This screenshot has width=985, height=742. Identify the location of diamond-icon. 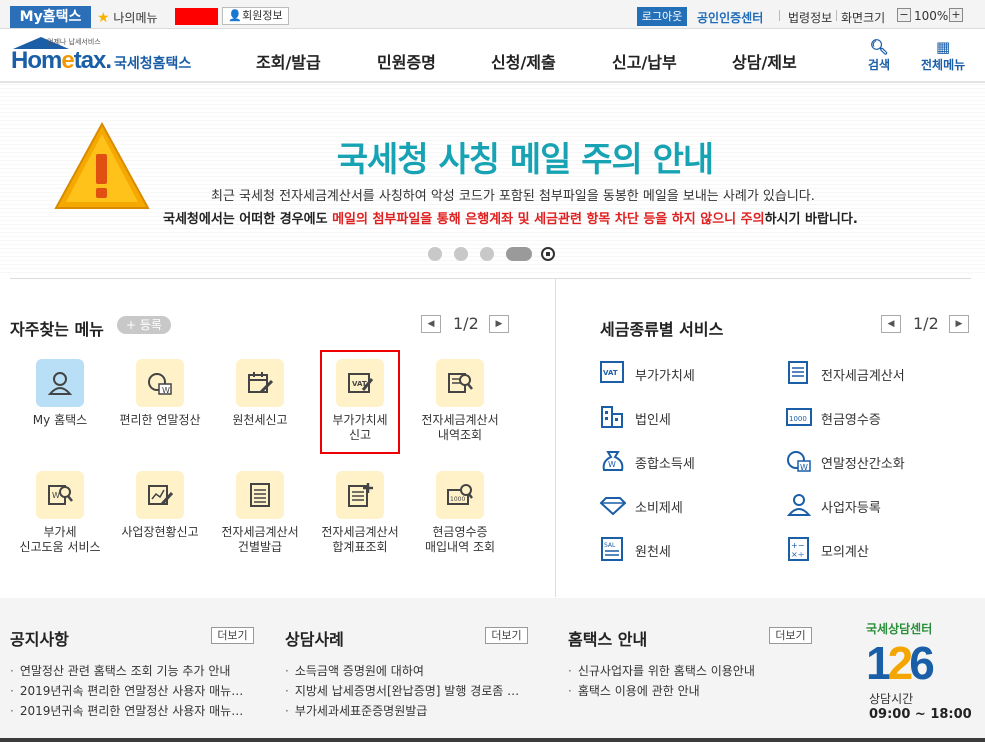
(613, 506).